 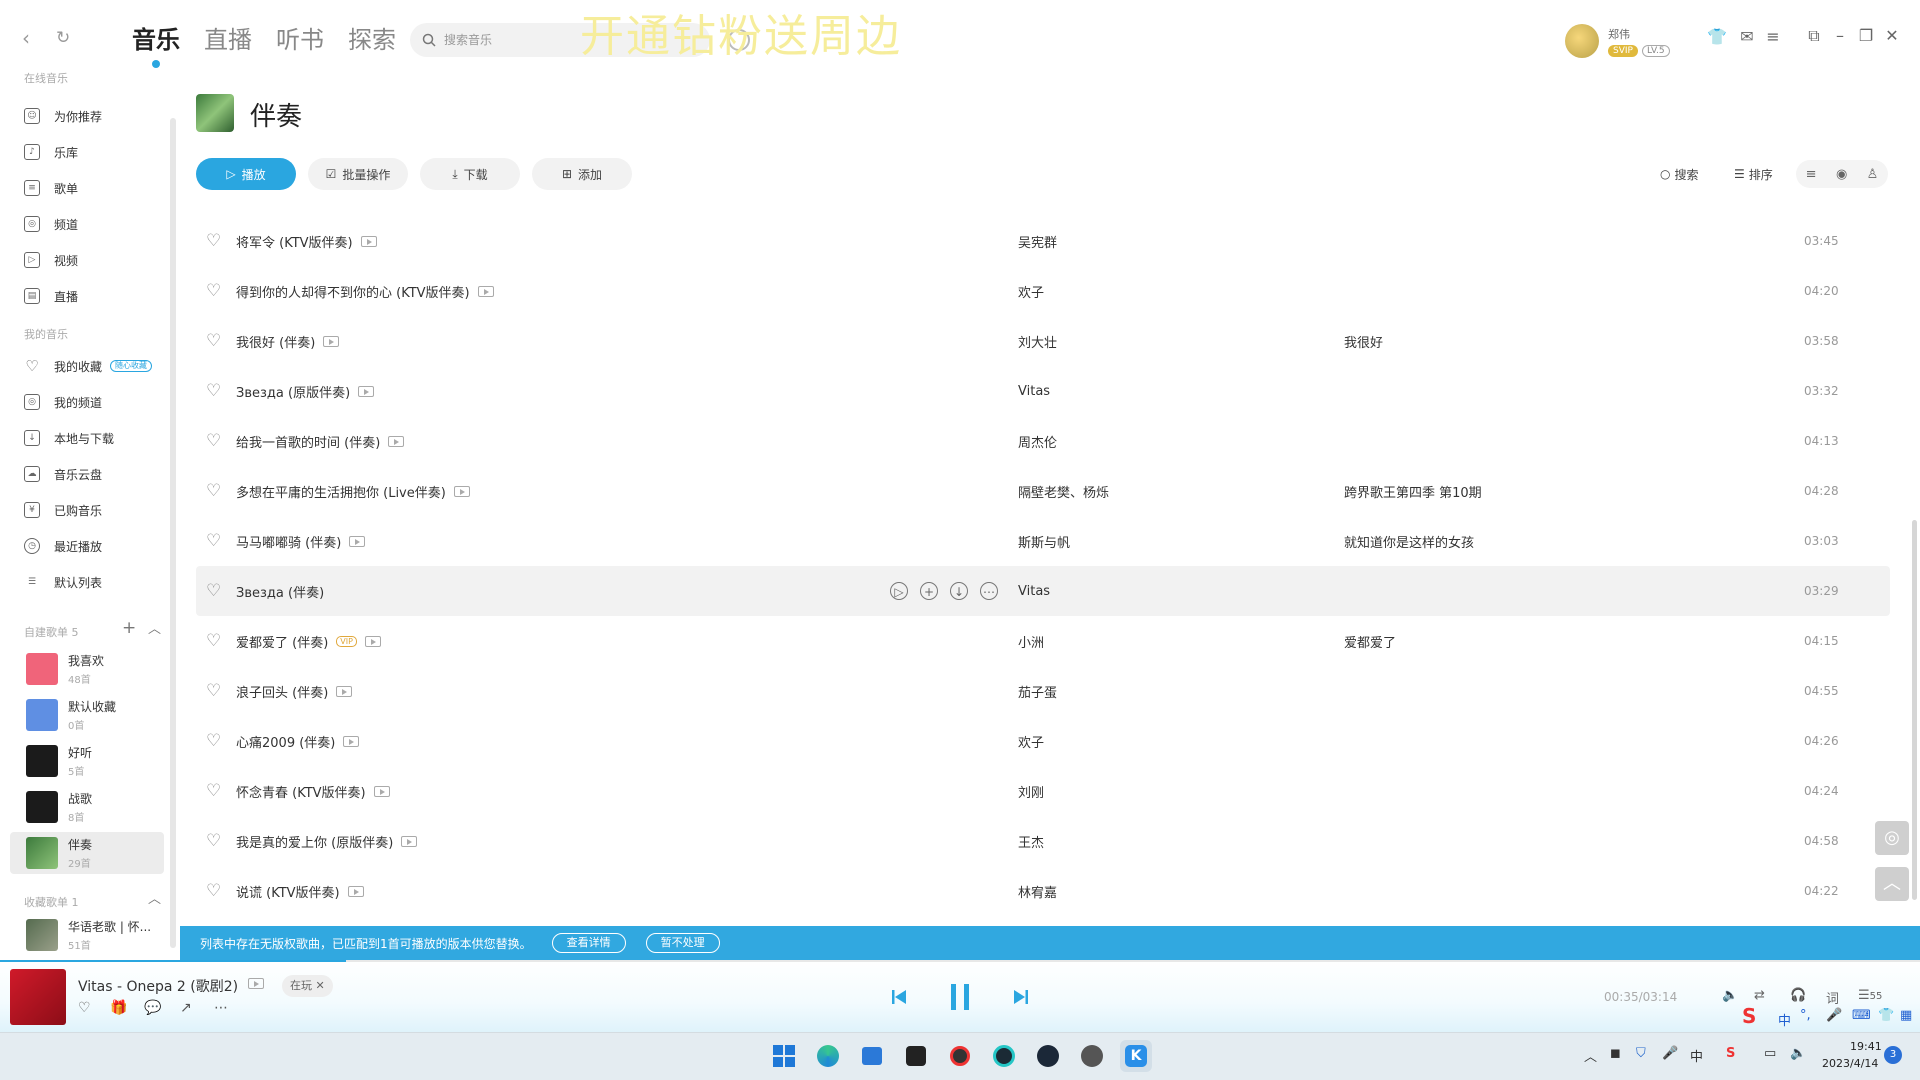 What do you see at coordinates (899, 997) in the screenshot?
I see `previous-icon` at bounding box center [899, 997].